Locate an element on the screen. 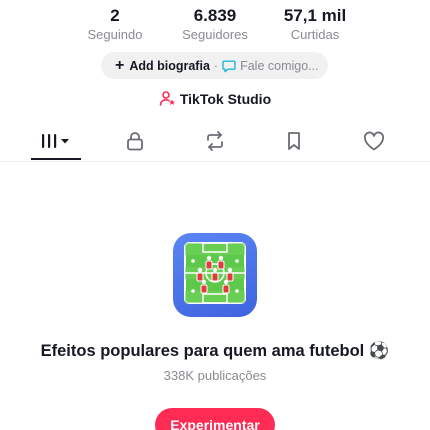  grid-icon is located at coordinates (56, 143).